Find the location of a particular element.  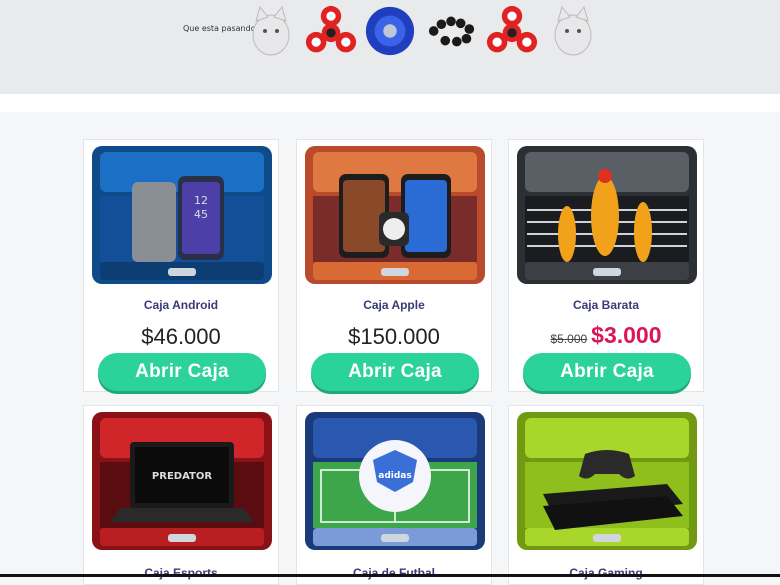

box-name: Caja Android is located at coordinates (181, 305).